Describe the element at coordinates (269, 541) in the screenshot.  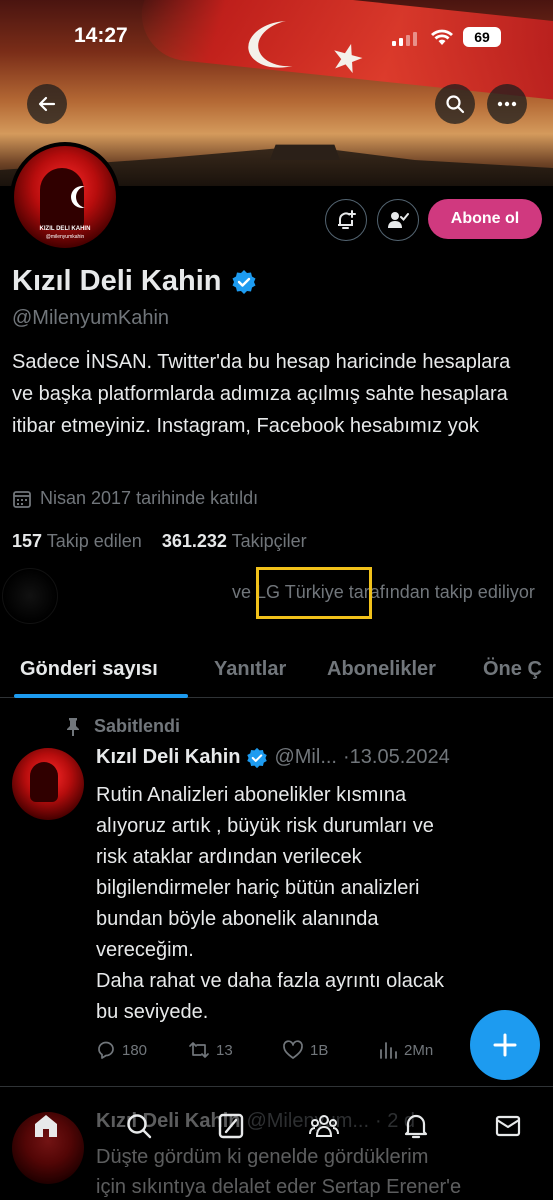
I see `followers-label: Takipçiler` at that location.